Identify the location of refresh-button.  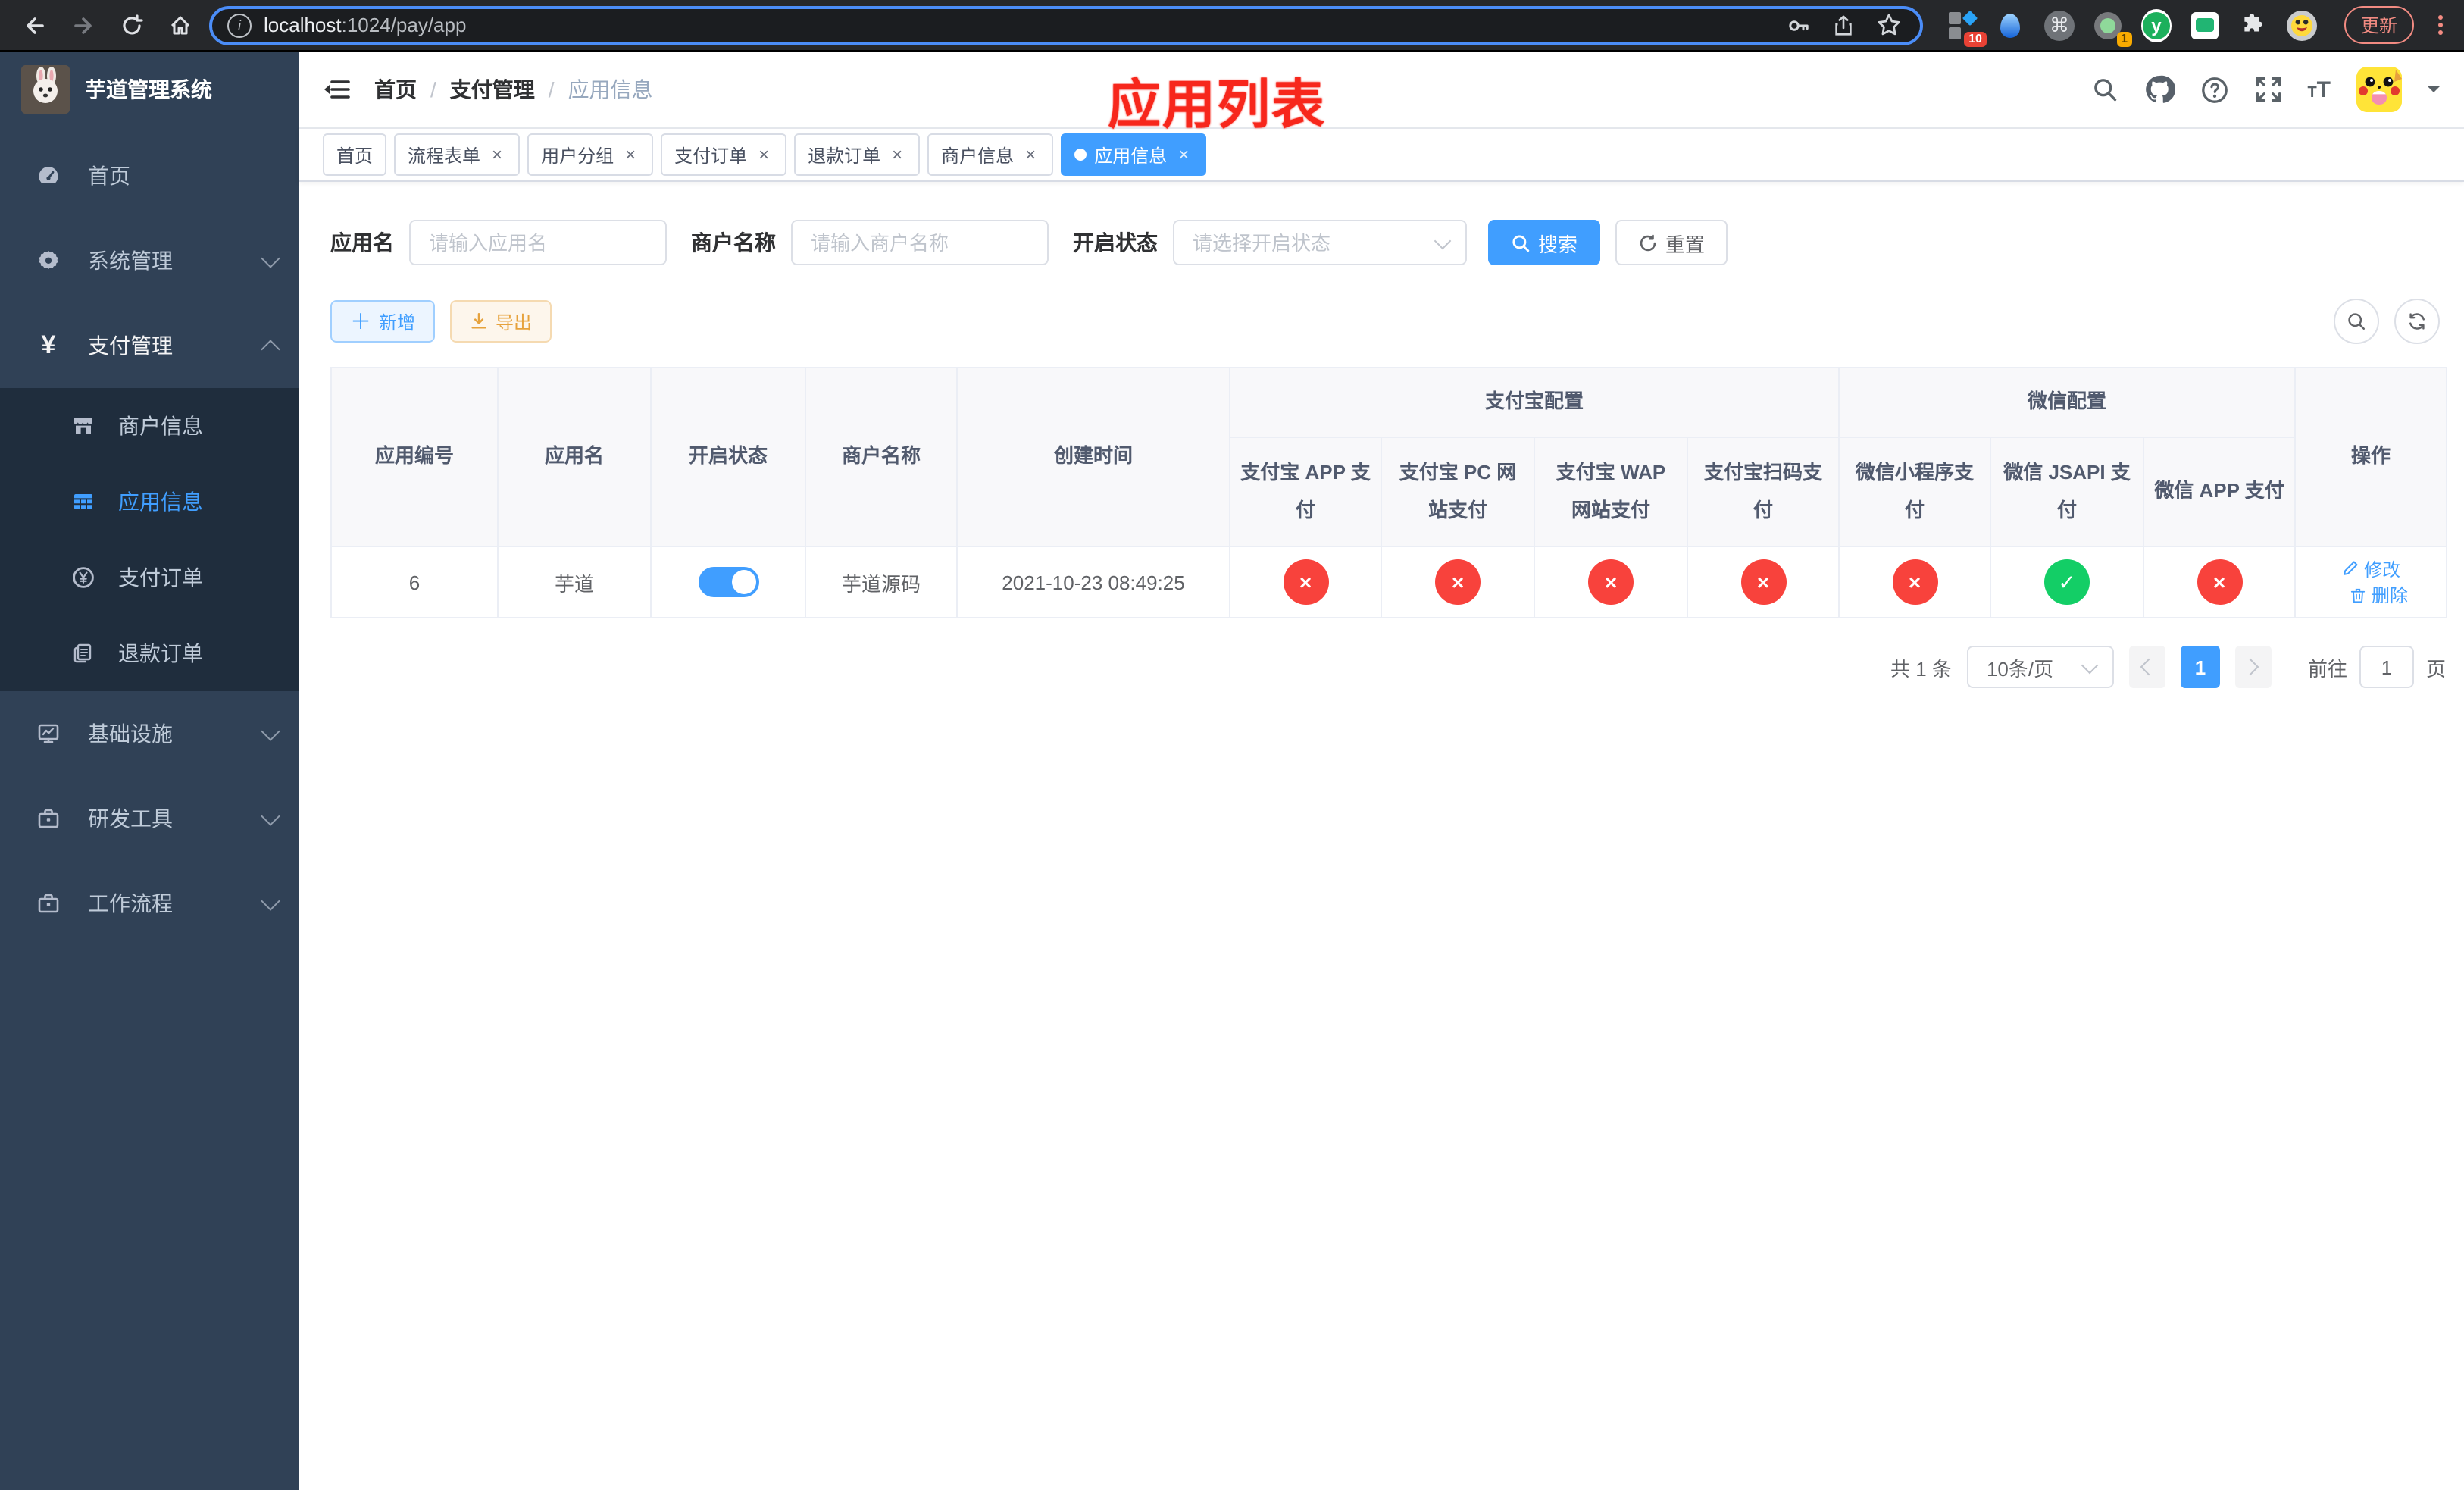
(2417, 321).